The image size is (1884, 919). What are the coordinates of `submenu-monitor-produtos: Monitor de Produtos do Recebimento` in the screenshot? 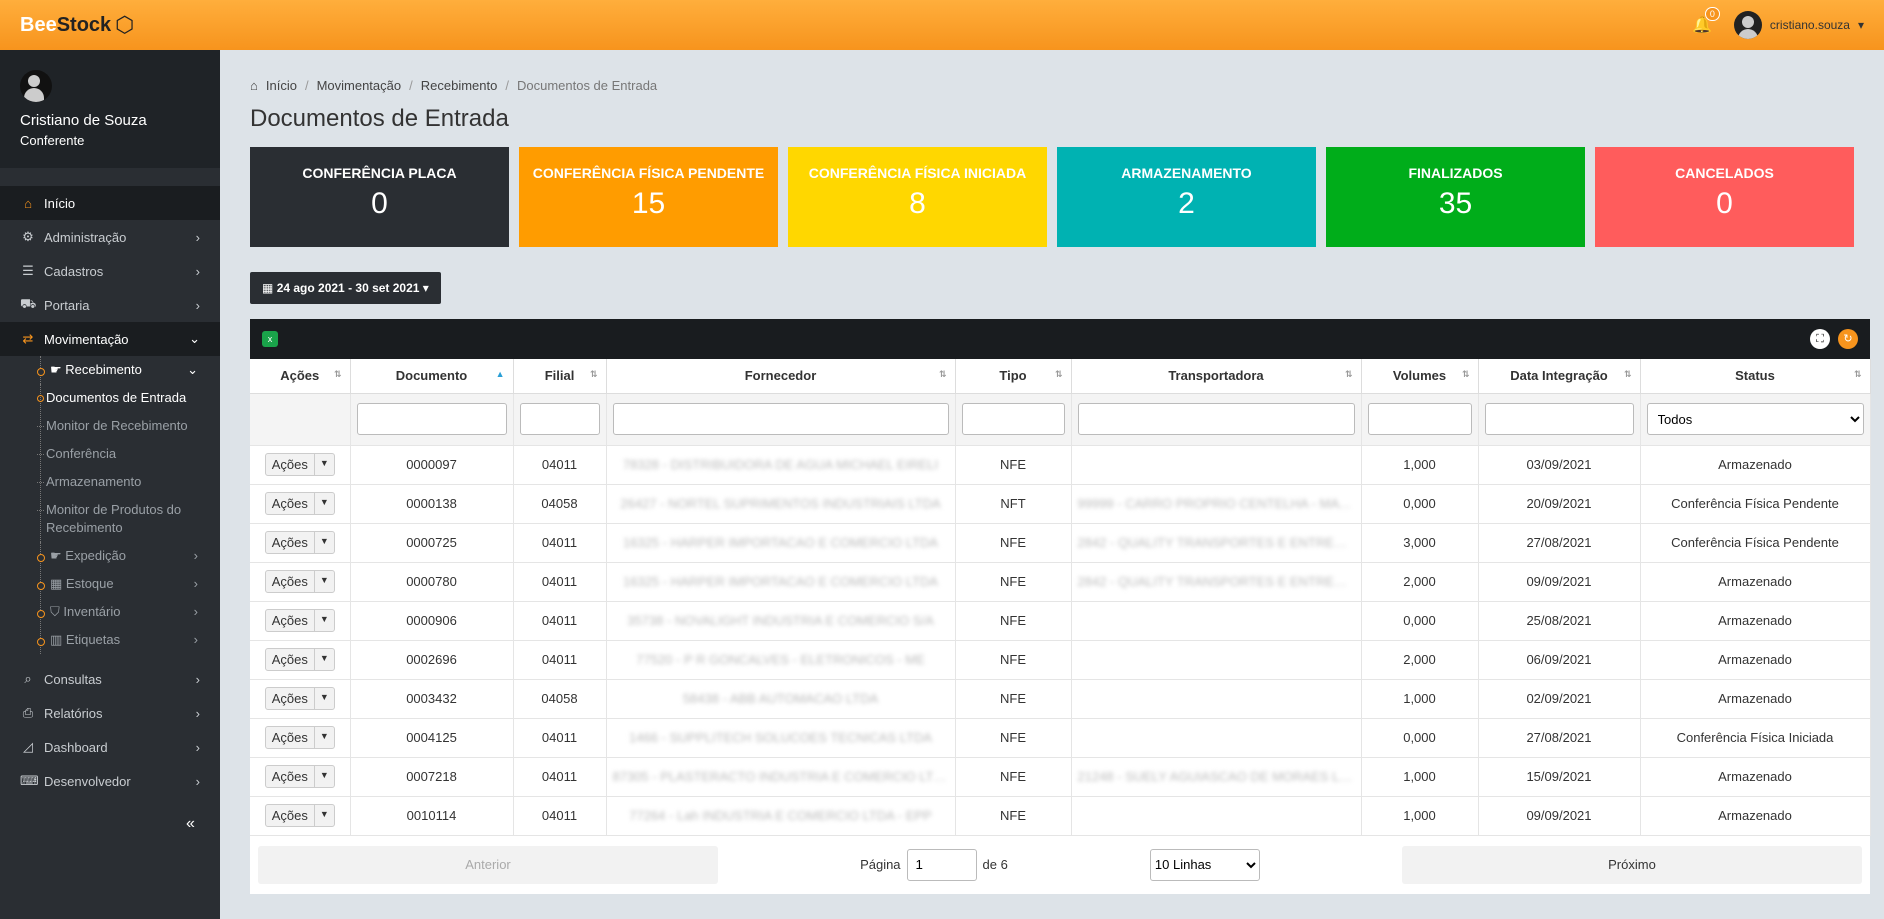 It's located at (126, 519).